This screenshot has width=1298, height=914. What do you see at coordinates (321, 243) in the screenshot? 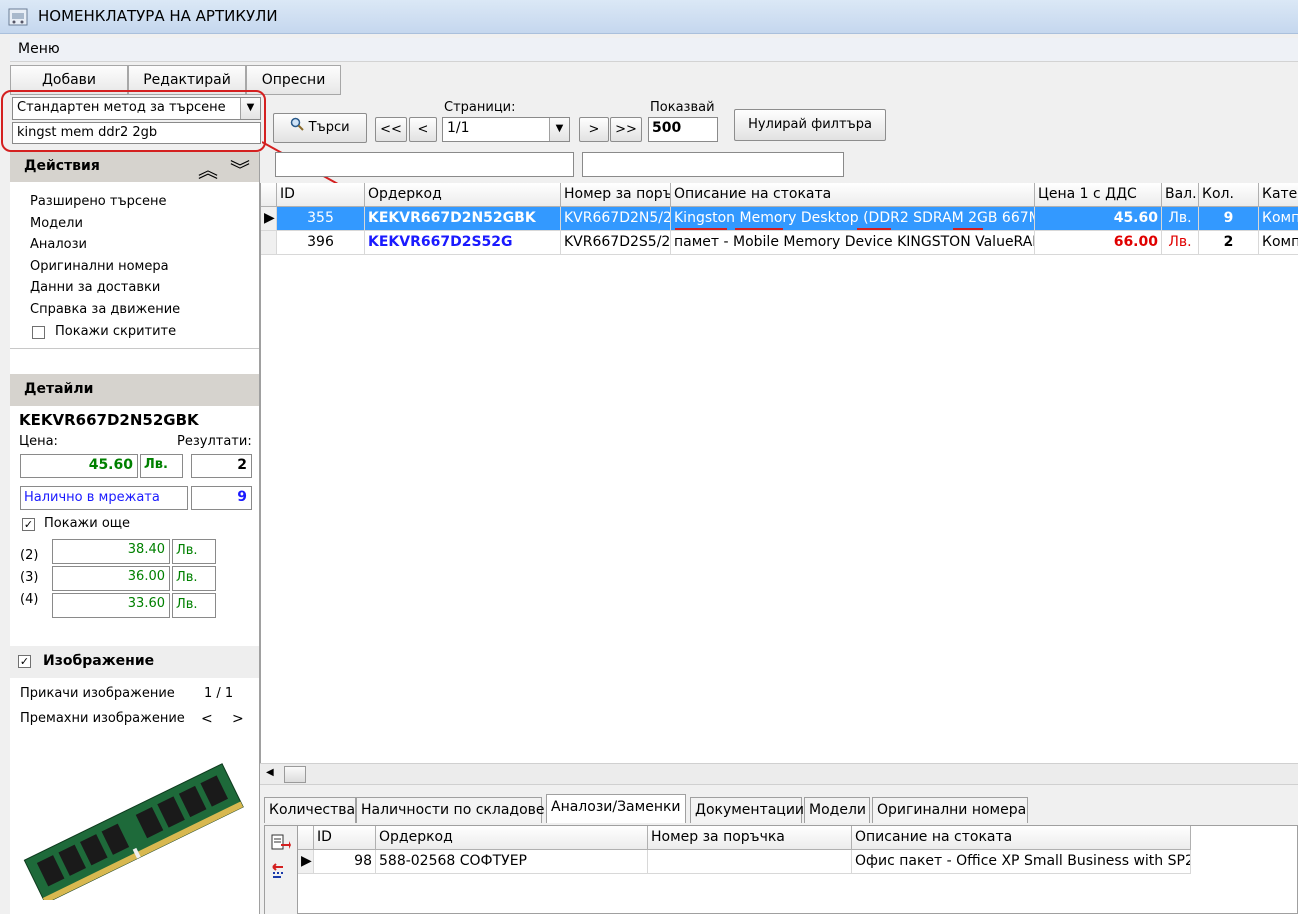
I see `cell-id: 396` at bounding box center [321, 243].